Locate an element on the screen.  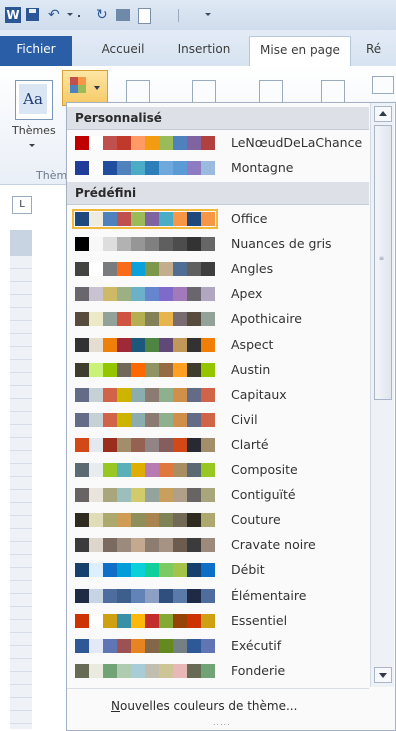
tab-references-partial: Ré is located at coordinates (381, 51).